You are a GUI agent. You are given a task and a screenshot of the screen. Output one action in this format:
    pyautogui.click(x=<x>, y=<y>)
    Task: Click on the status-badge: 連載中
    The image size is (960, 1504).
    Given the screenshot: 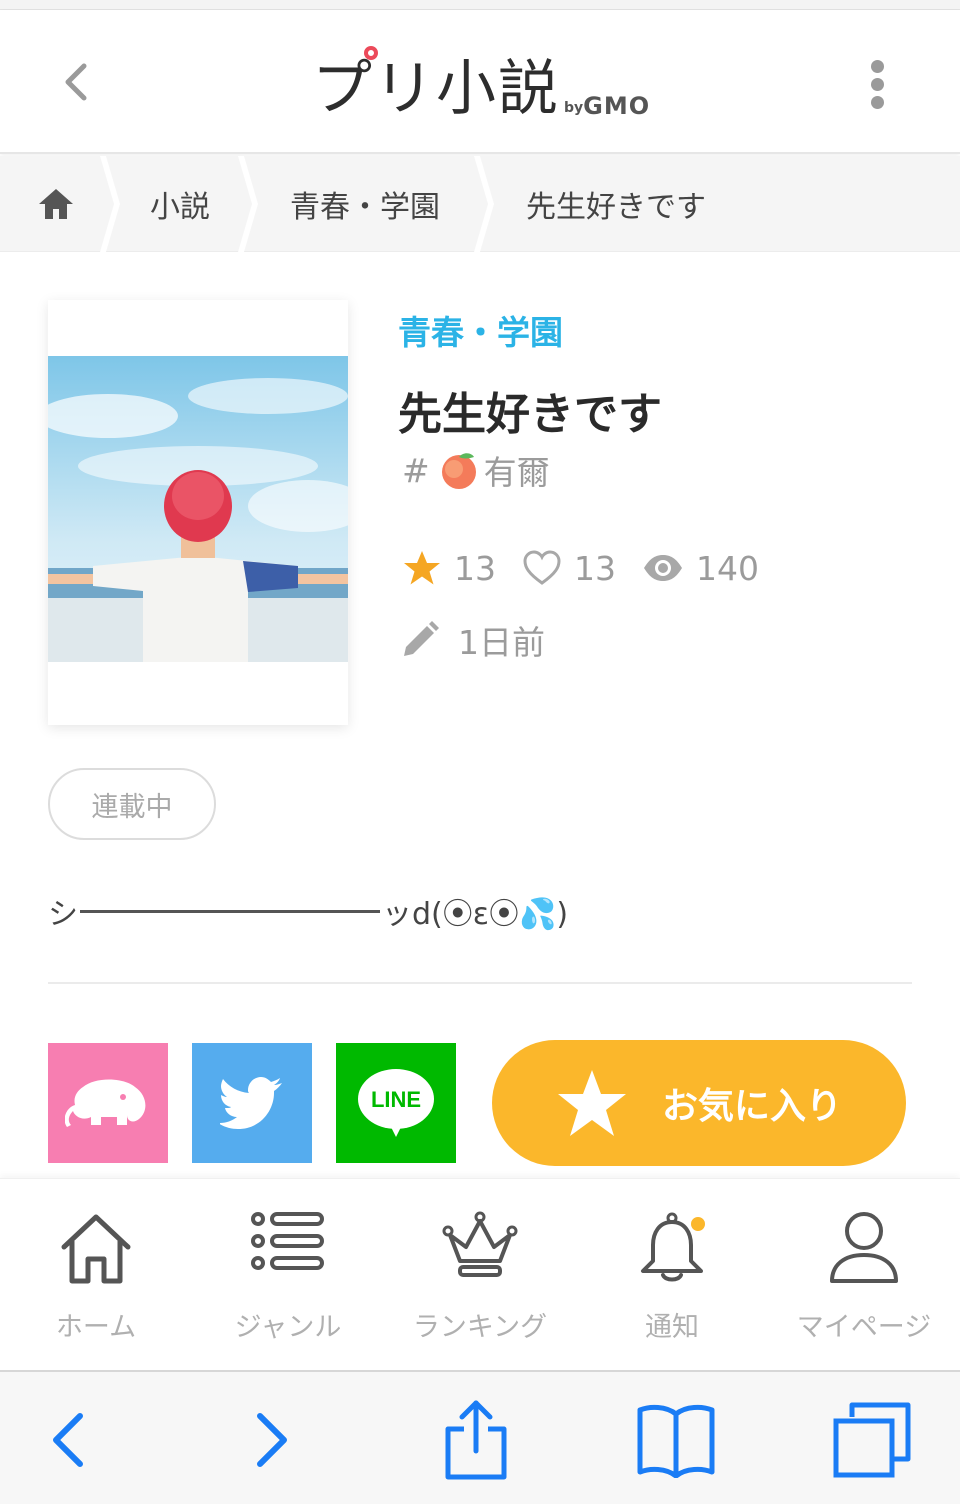 What is the action you would take?
    pyautogui.click(x=132, y=804)
    